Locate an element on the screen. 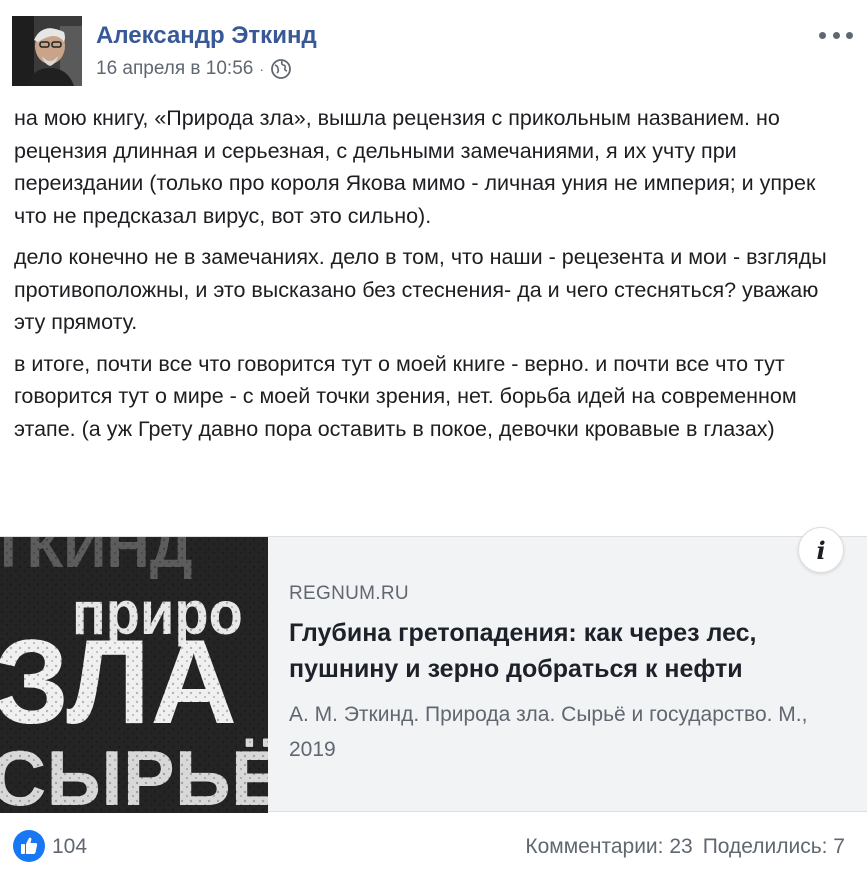 Image resolution: width=867 pixels, height=881 pixels. author-photo is located at coordinates (47, 51).